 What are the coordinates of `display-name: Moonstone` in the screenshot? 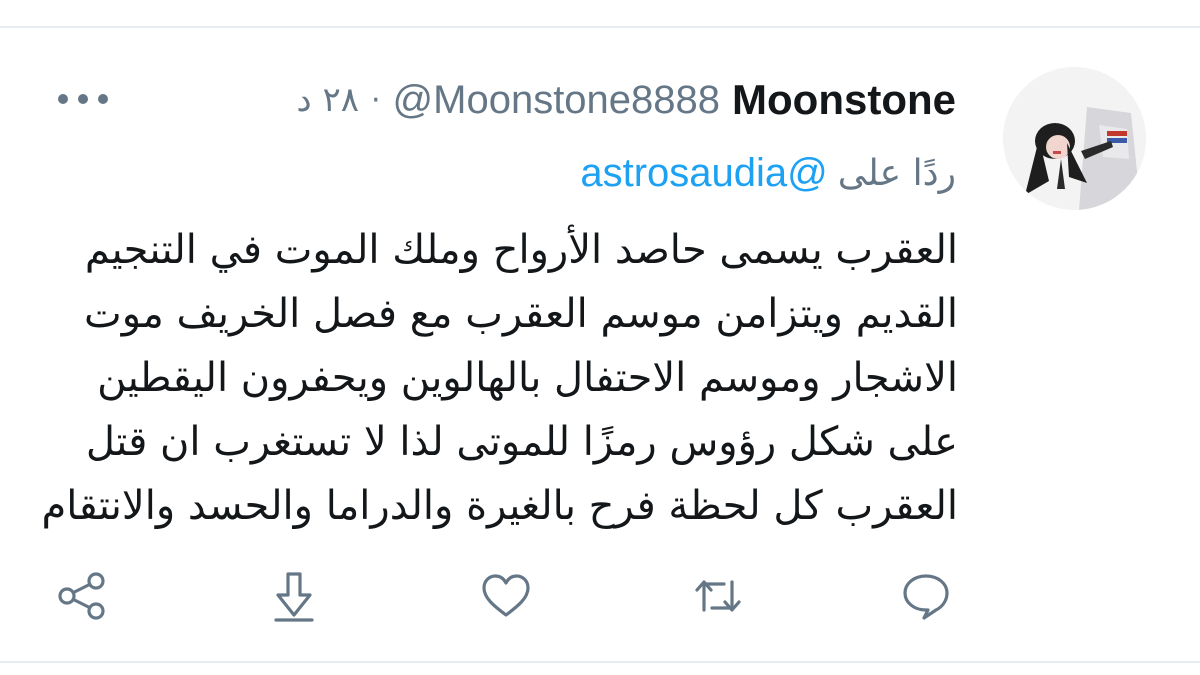 It's located at (844, 100).